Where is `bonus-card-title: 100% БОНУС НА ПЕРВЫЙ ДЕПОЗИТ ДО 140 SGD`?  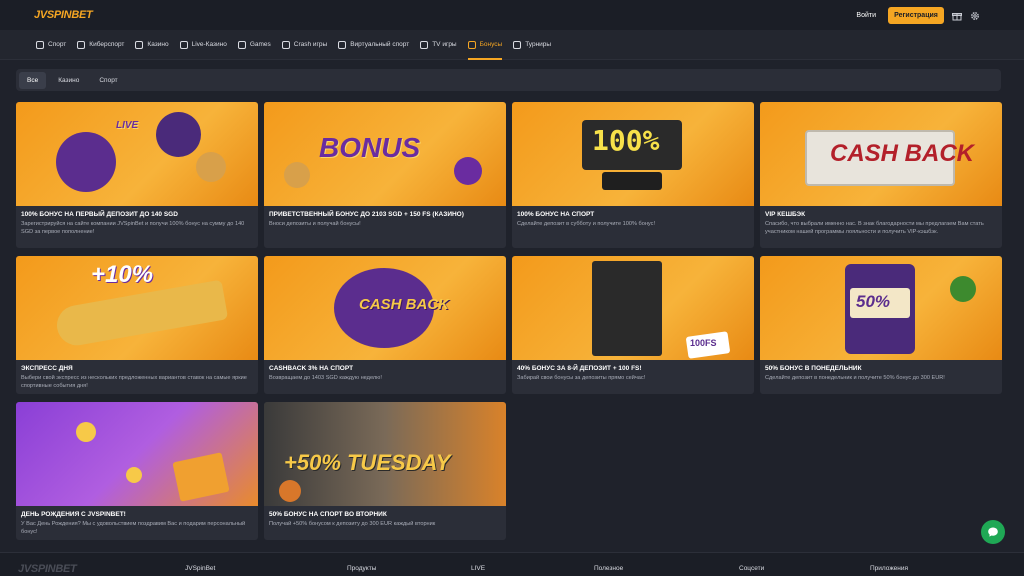 bonus-card-title: 100% БОНУС НА ПЕРВЫЙ ДЕПОЗИТ ДО 140 SGD is located at coordinates (99, 214).